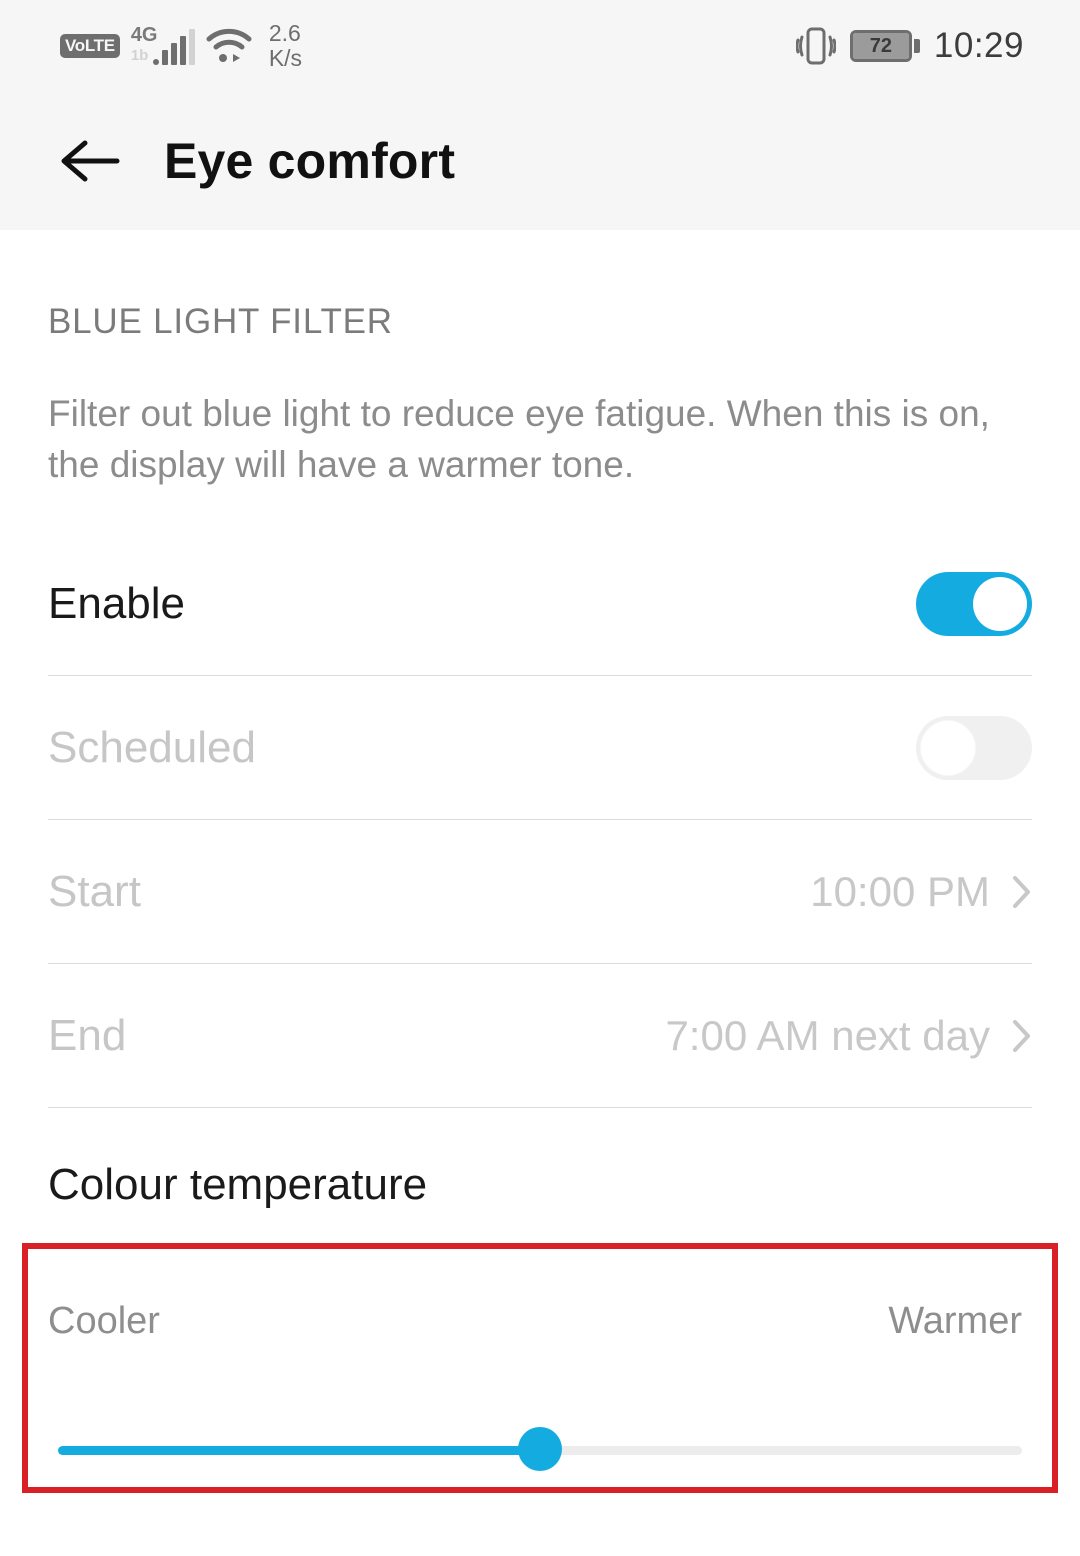  Describe the element at coordinates (173, 47) in the screenshot. I see `signal-bar-group` at that location.